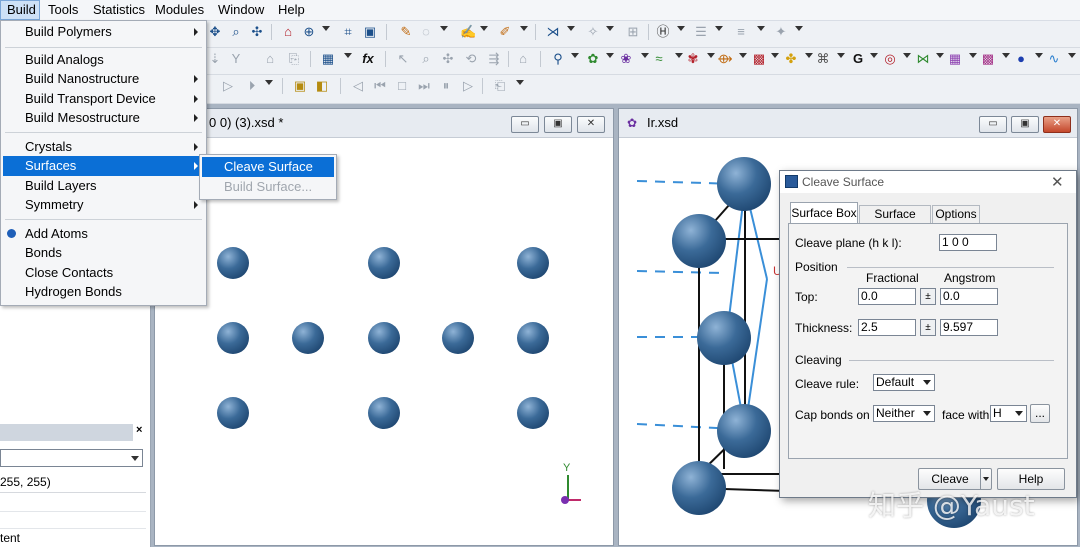  What do you see at coordinates (103, 273) in the screenshot?
I see `menu-item-close-contacts: Close Contacts` at bounding box center [103, 273].